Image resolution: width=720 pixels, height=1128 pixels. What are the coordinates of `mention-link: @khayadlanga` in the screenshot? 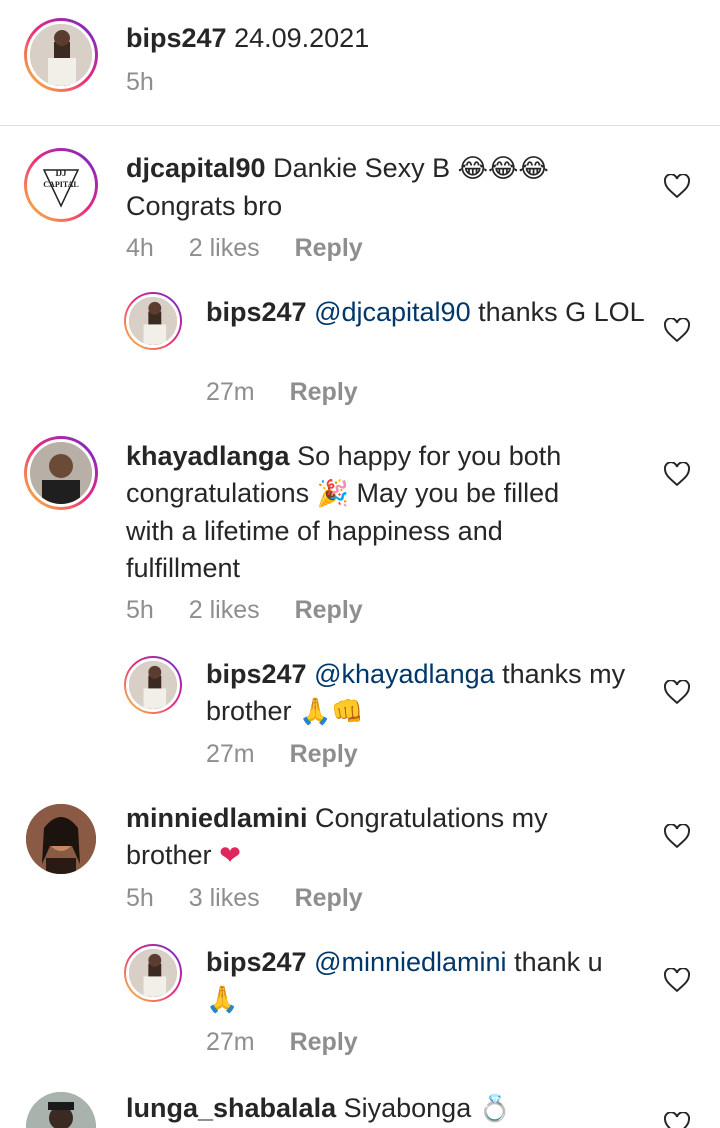 It's located at (404, 674).